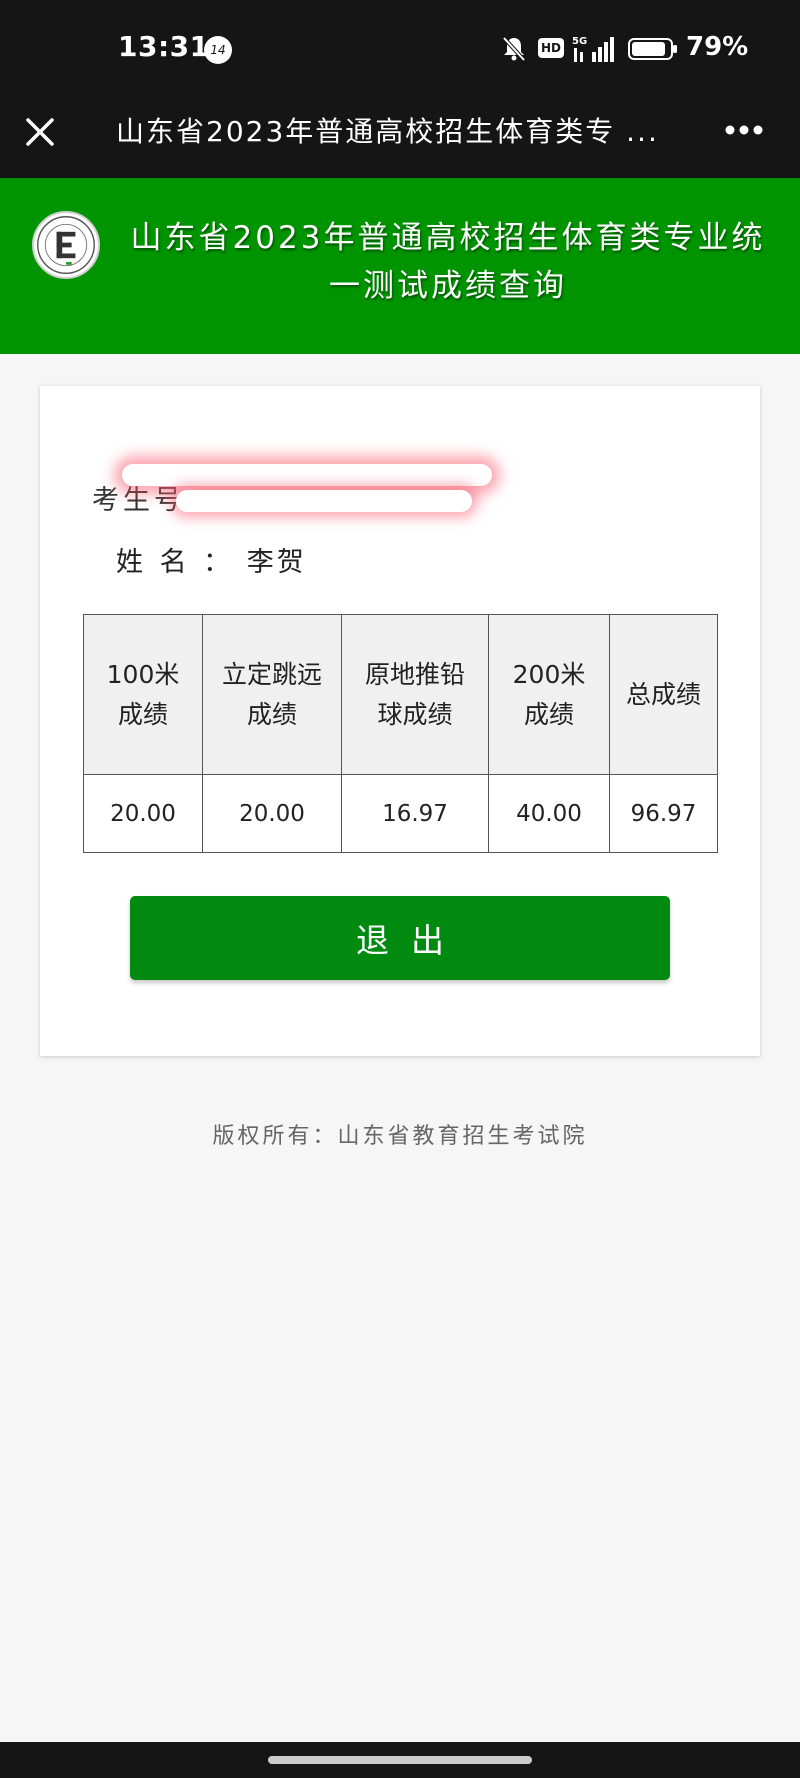 This screenshot has height=1778, width=800. Describe the element at coordinates (143, 694) in the screenshot. I see `header-100m: 100米成绩` at that location.